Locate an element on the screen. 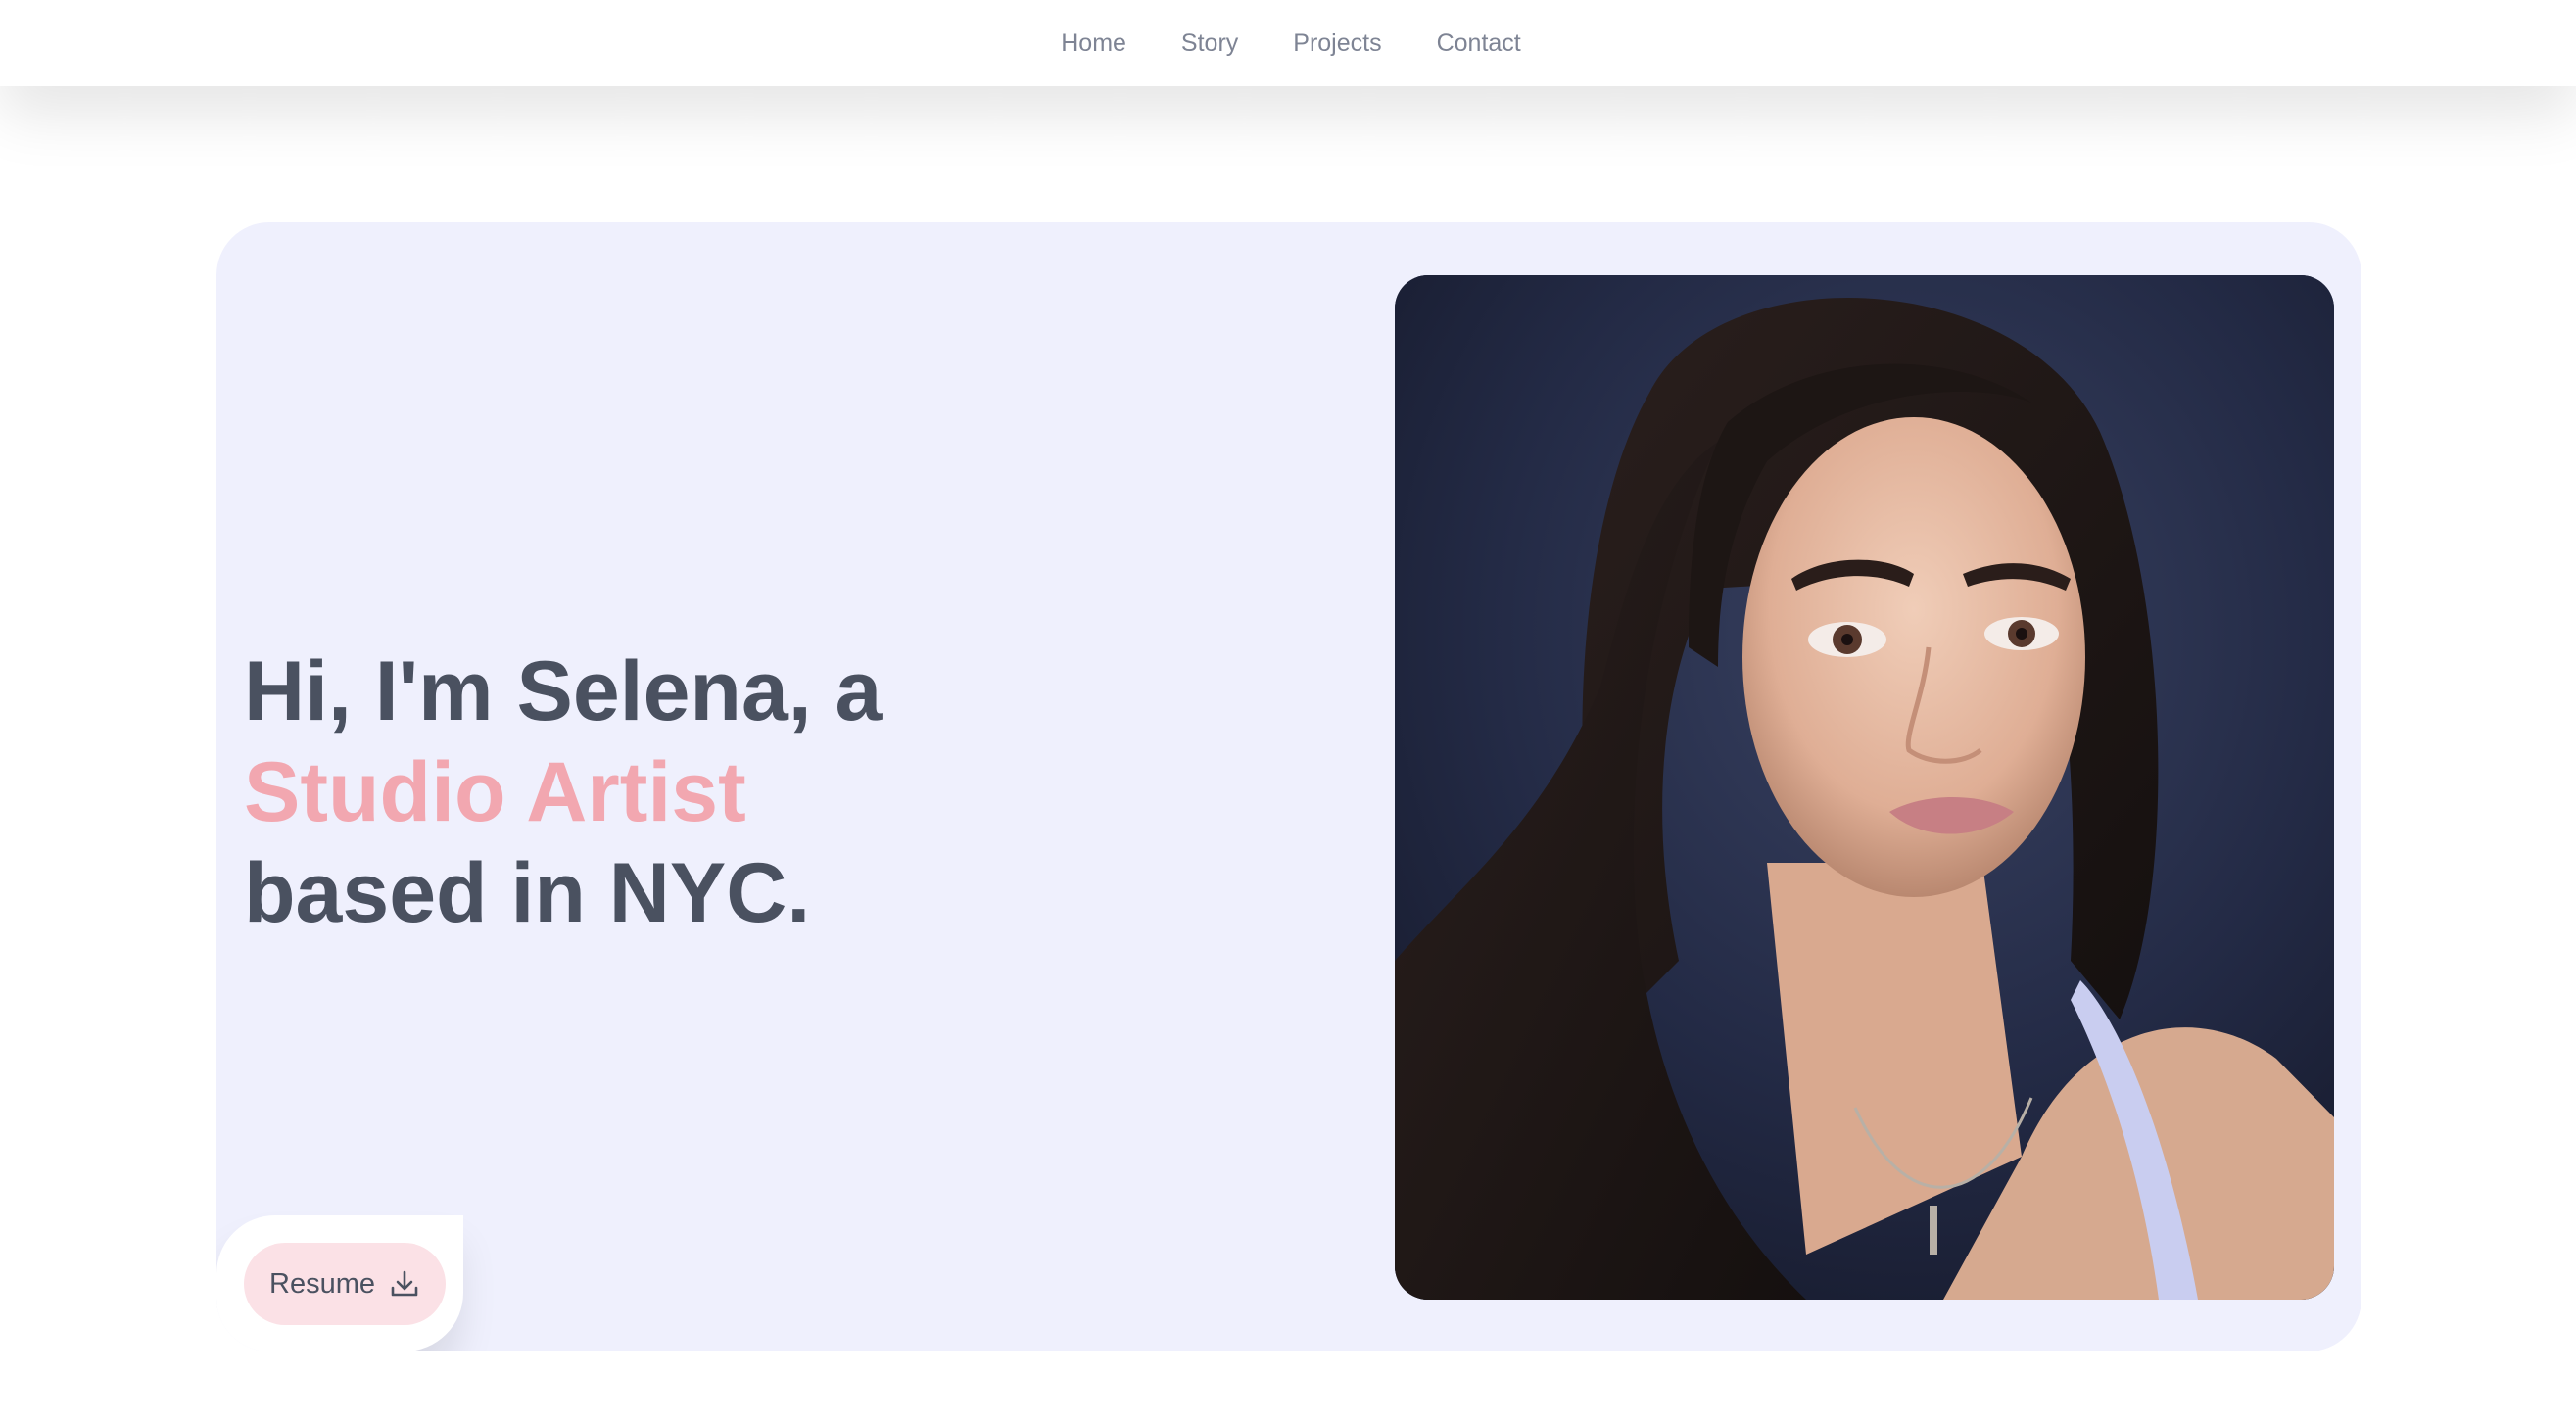 The image size is (2576, 1422). headline-role: Studio Artist is located at coordinates (495, 792).